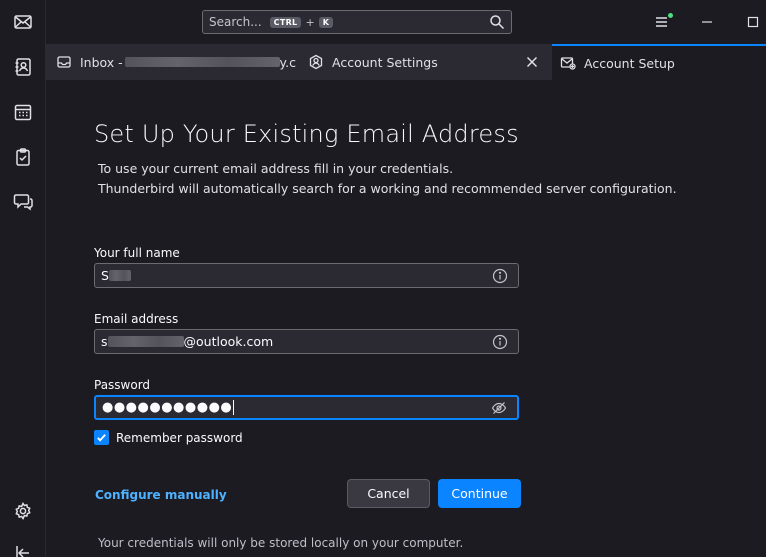  What do you see at coordinates (161, 495) in the screenshot?
I see `configure-manually-link: Configure manually` at bounding box center [161, 495].